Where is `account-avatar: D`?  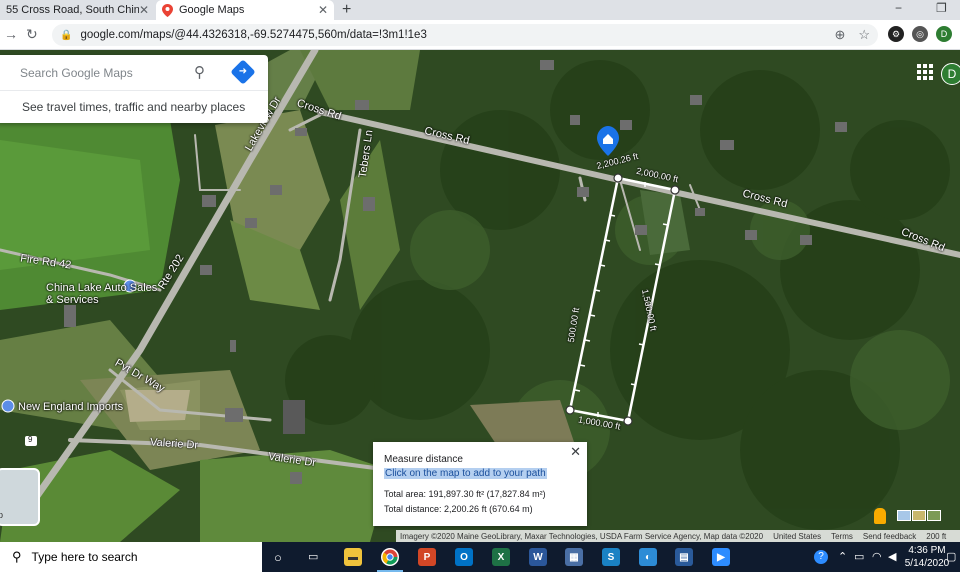
account-avatar: D is located at coordinates (950, 74).